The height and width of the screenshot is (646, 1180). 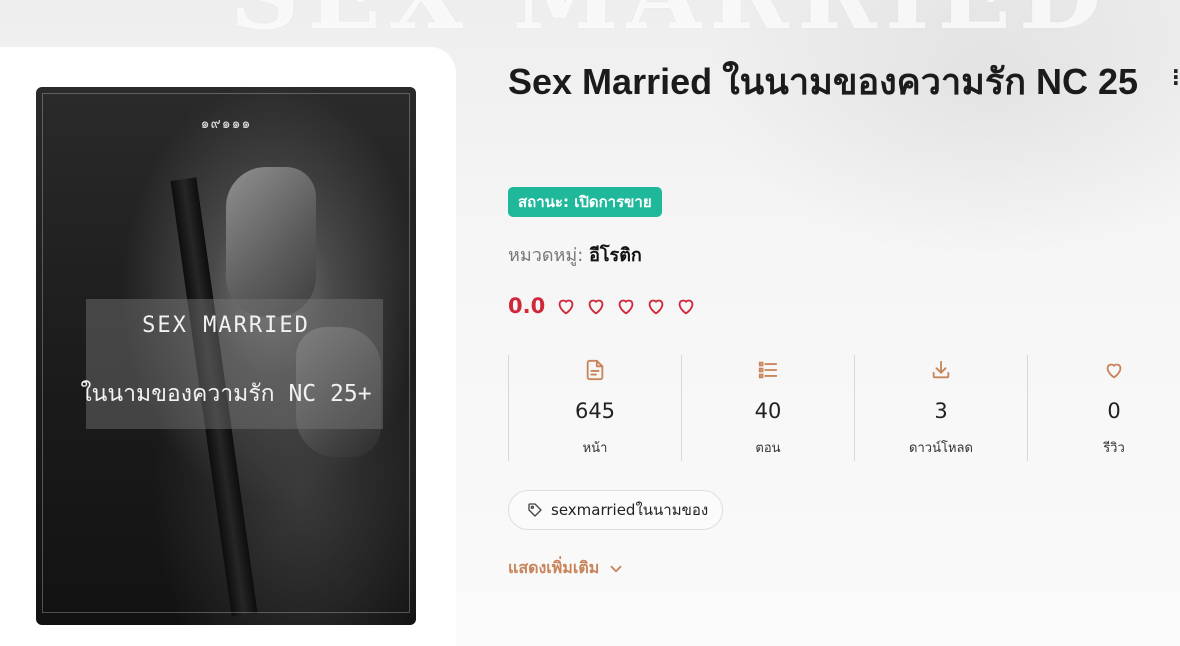 I want to click on stat-value: 0, so click(x=1114, y=411).